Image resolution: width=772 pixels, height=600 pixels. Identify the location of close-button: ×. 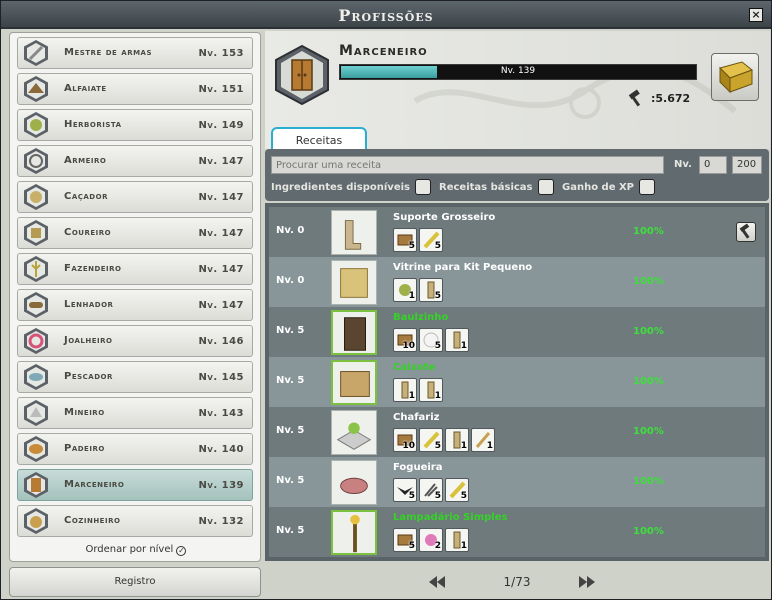
(756, 15).